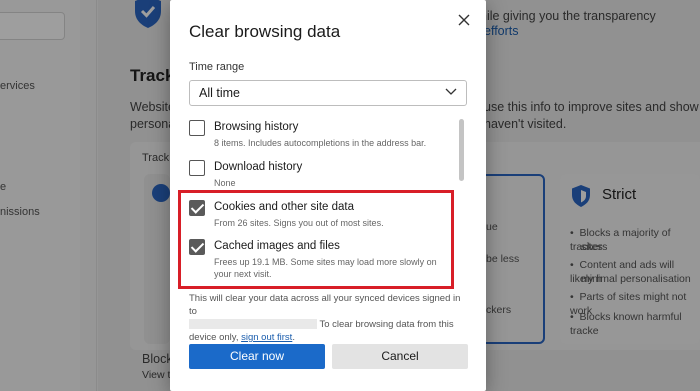  I want to click on clear-now-button: Clear now, so click(257, 356).